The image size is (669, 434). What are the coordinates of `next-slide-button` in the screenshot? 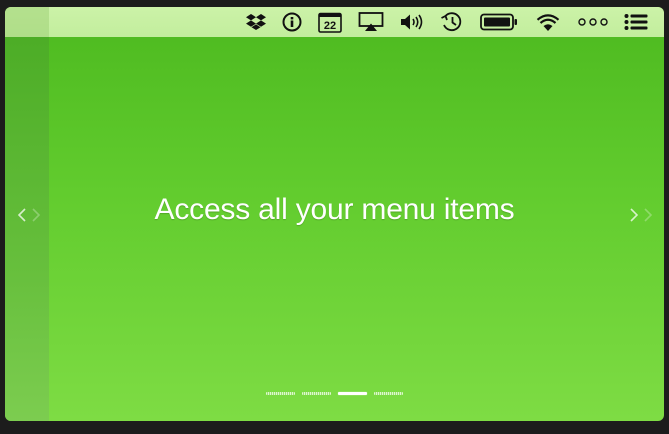 It's located at (642, 215).